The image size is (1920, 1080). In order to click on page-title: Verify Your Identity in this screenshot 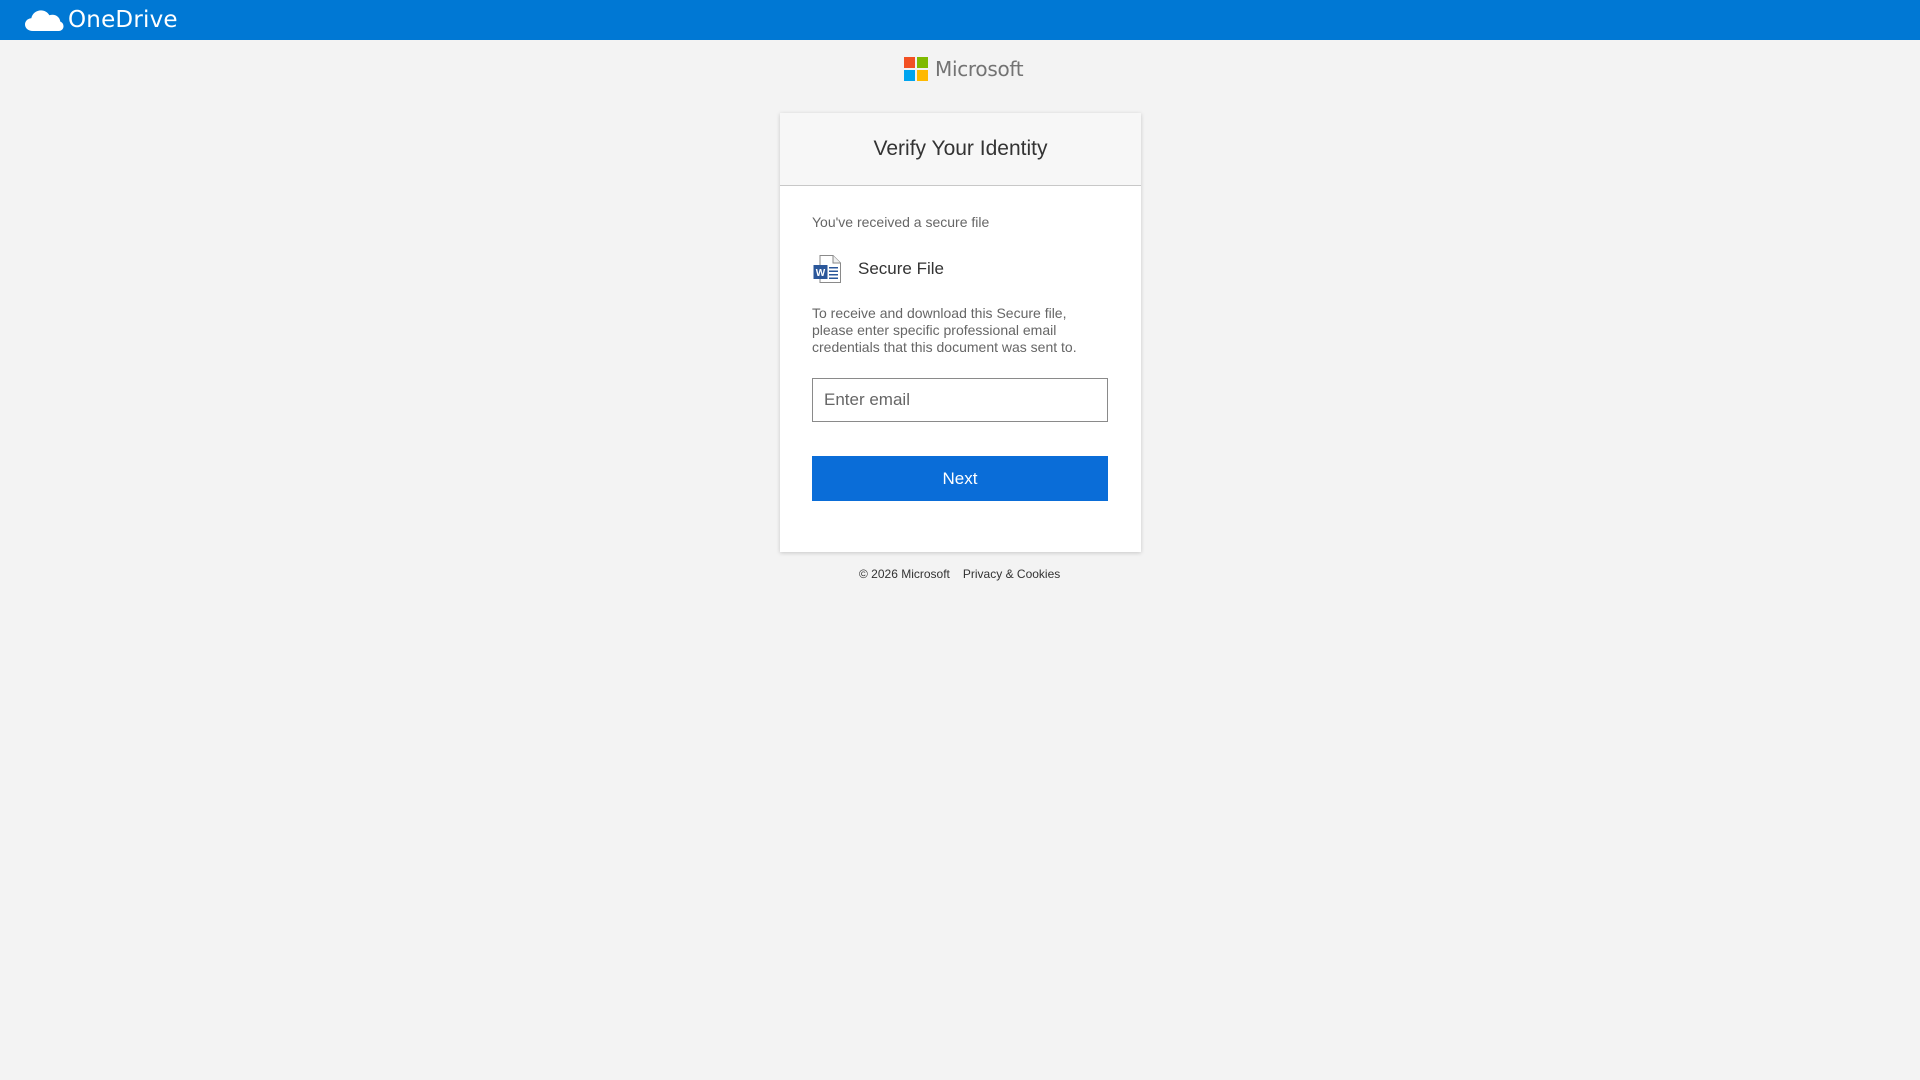, I will do `click(960, 148)`.